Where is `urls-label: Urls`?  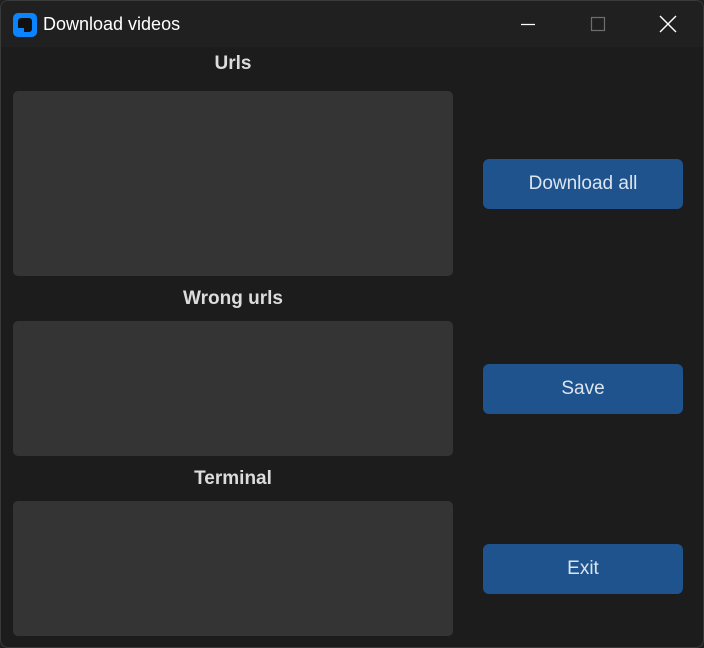 urls-label: Urls is located at coordinates (233, 63).